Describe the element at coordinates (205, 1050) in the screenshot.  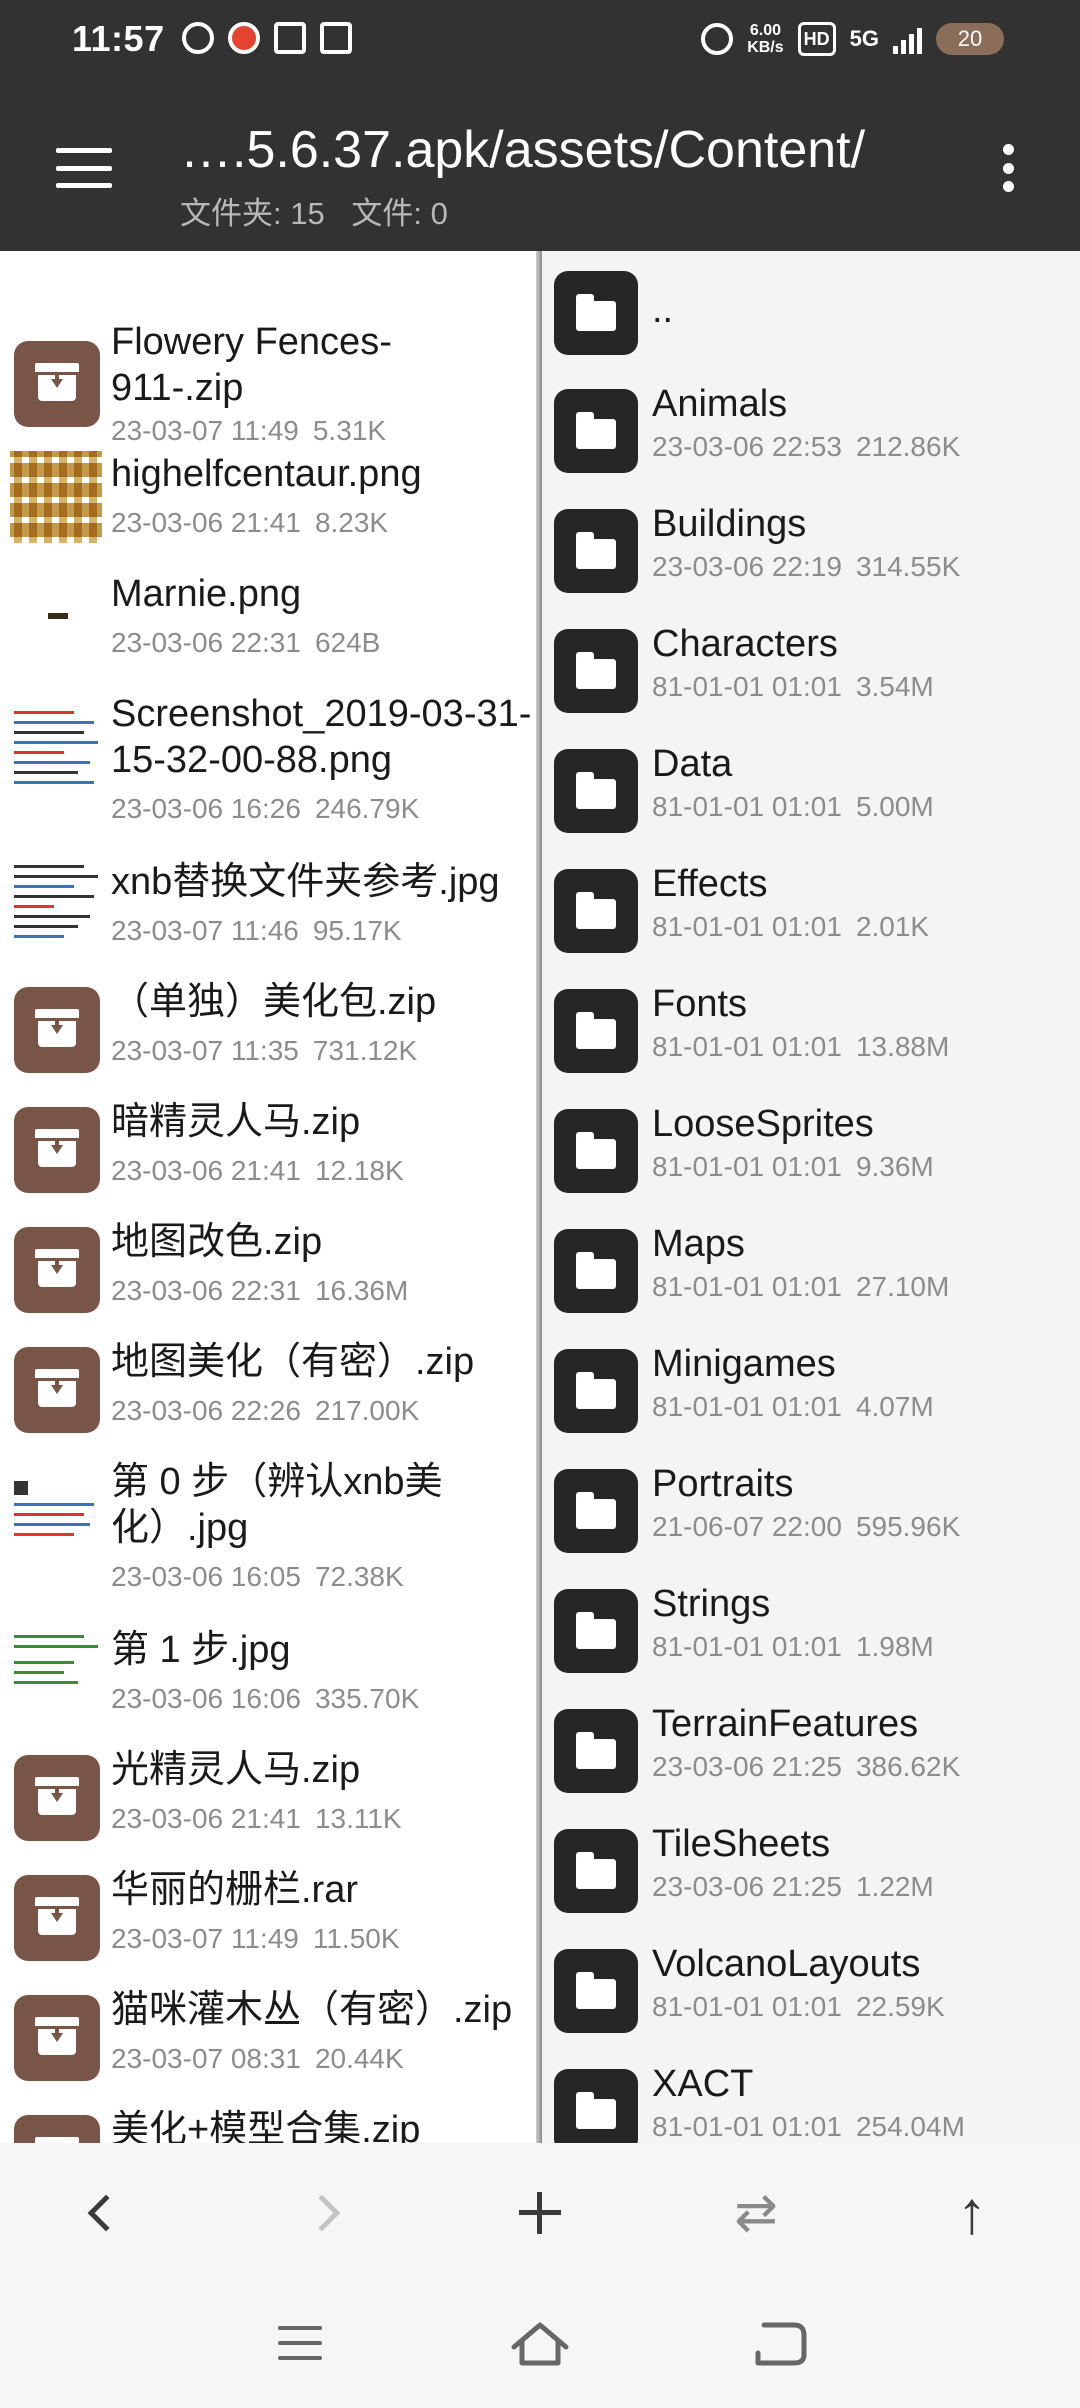
I see `file-date: 23-03-07 11:35` at that location.